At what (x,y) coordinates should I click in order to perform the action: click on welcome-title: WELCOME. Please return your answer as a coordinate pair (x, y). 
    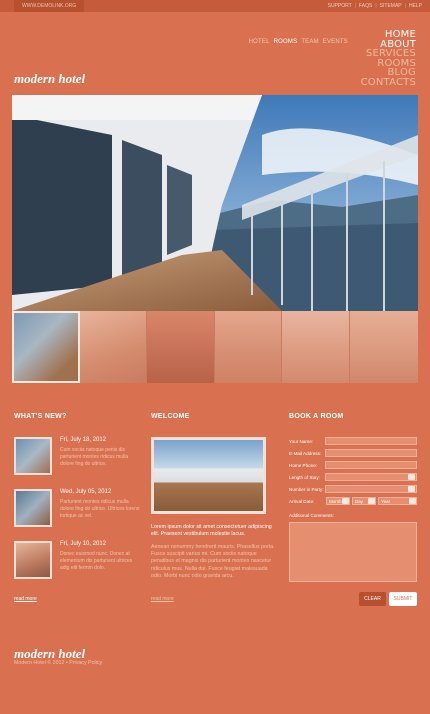
    Looking at the image, I should click on (170, 416).